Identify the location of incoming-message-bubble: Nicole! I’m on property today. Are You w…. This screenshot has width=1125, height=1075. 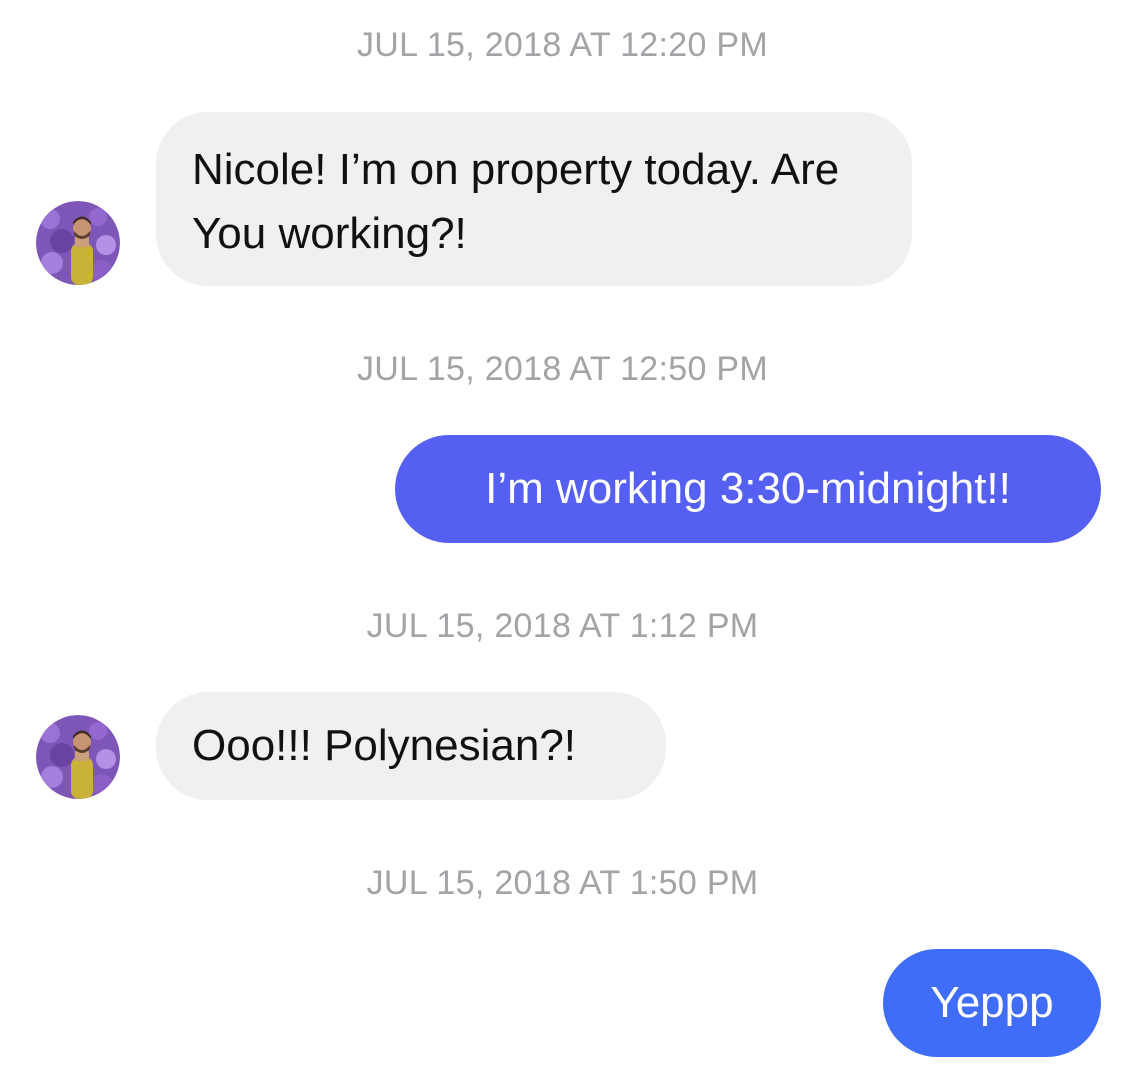
(534, 199).